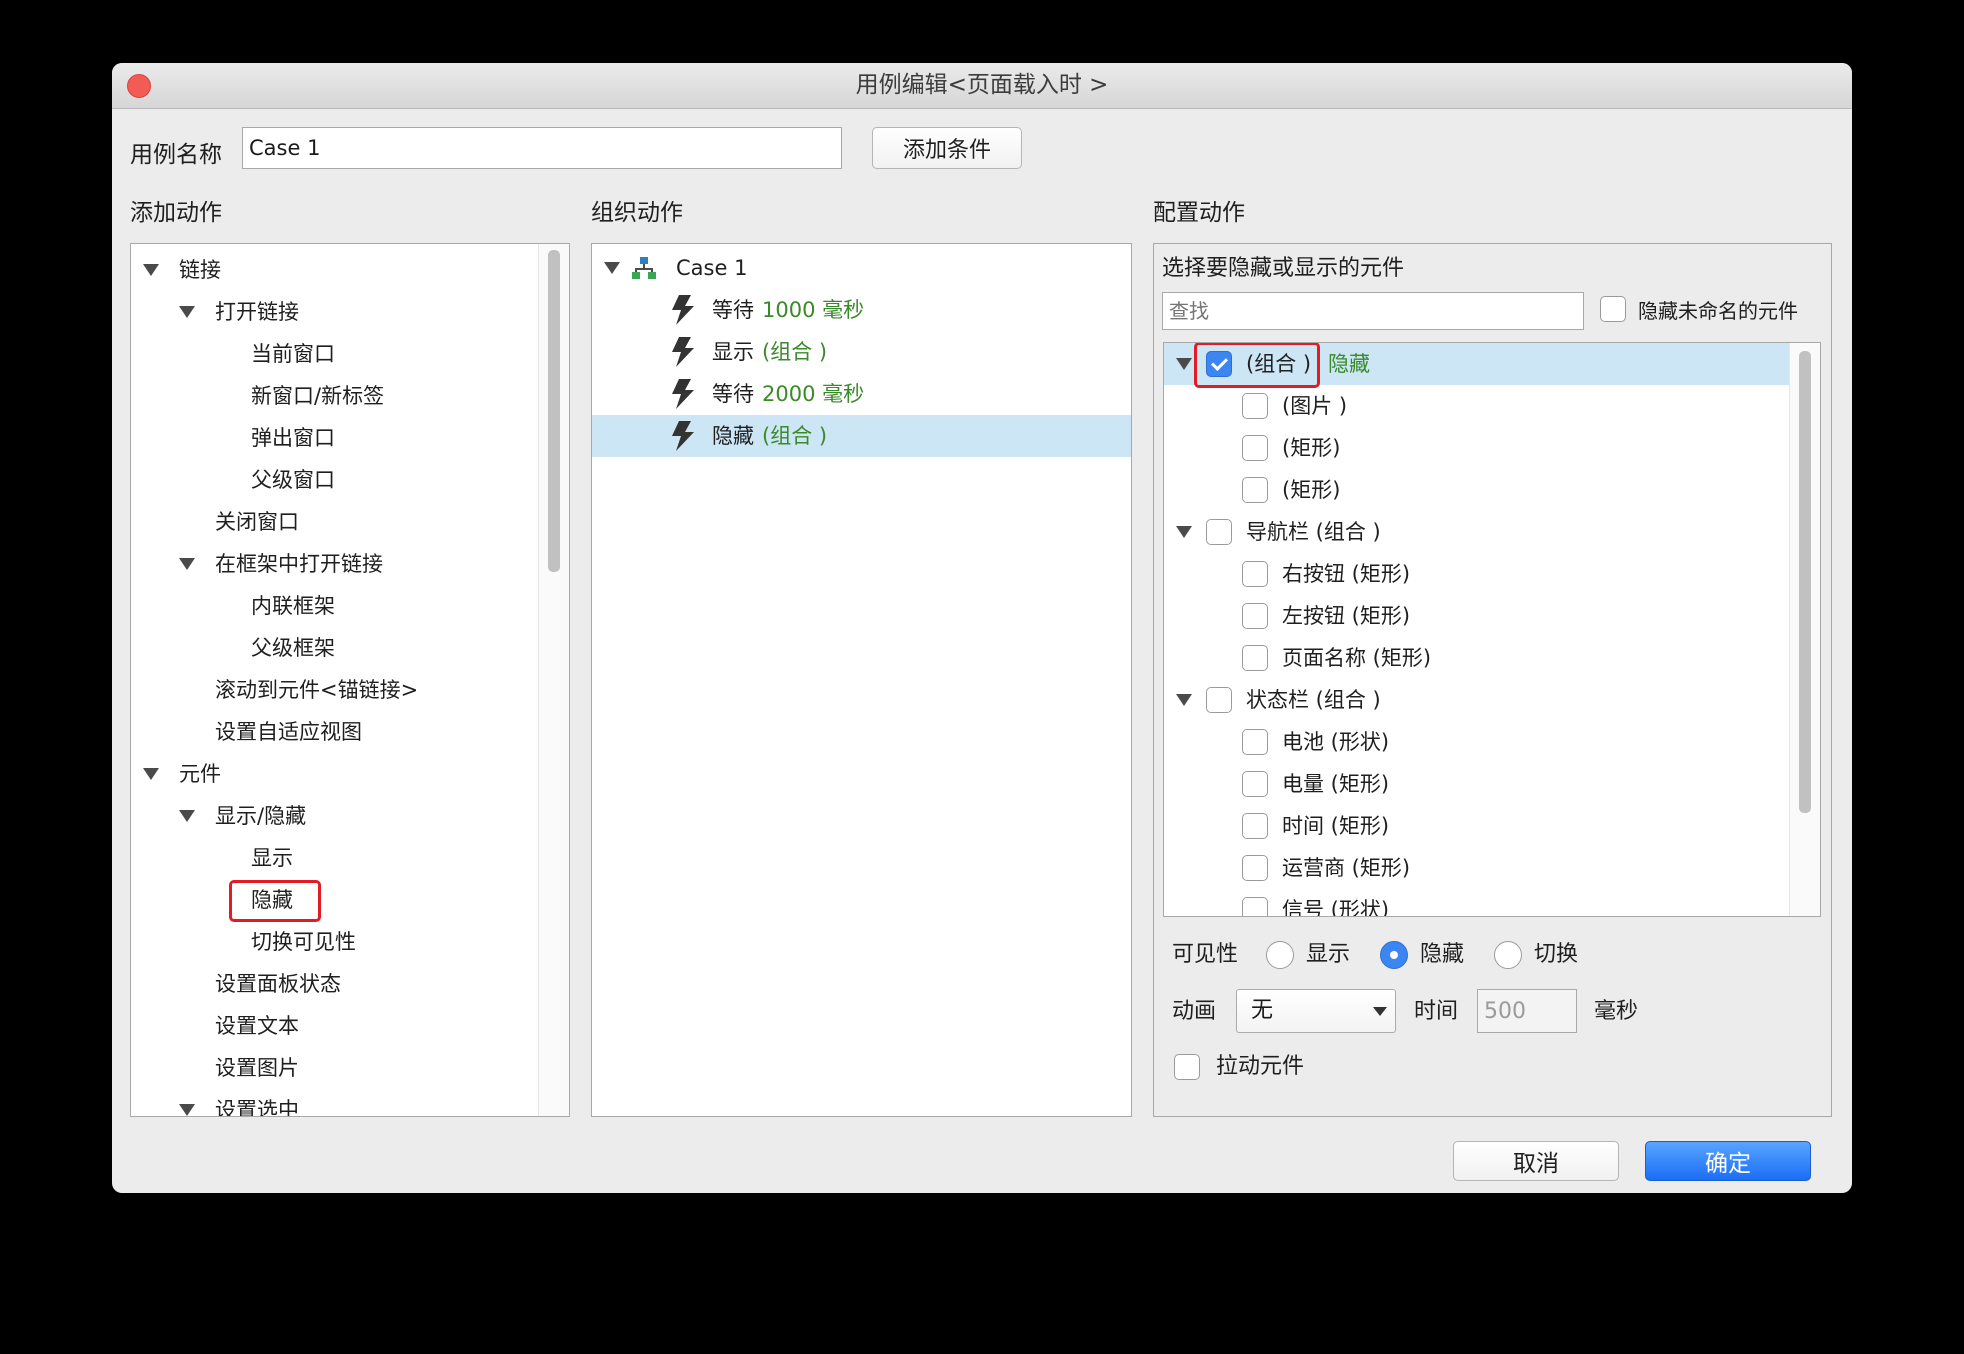 This screenshot has width=1964, height=1354. What do you see at coordinates (1477, 616) in the screenshot?
I see `widget-row: 左按钮 (矩形)` at bounding box center [1477, 616].